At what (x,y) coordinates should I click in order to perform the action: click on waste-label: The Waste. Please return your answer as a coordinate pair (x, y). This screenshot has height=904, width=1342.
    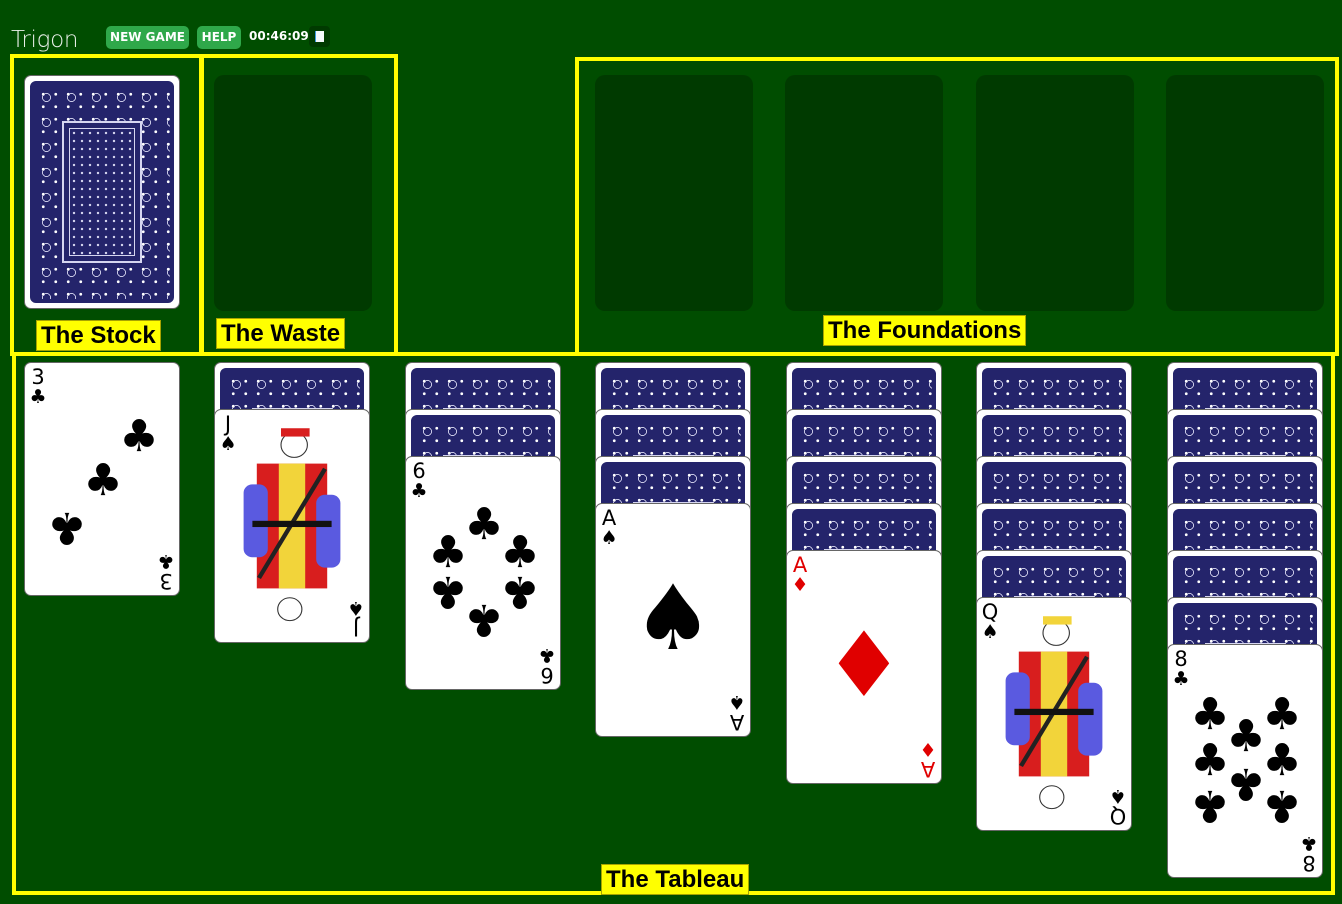
    Looking at the image, I should click on (281, 333).